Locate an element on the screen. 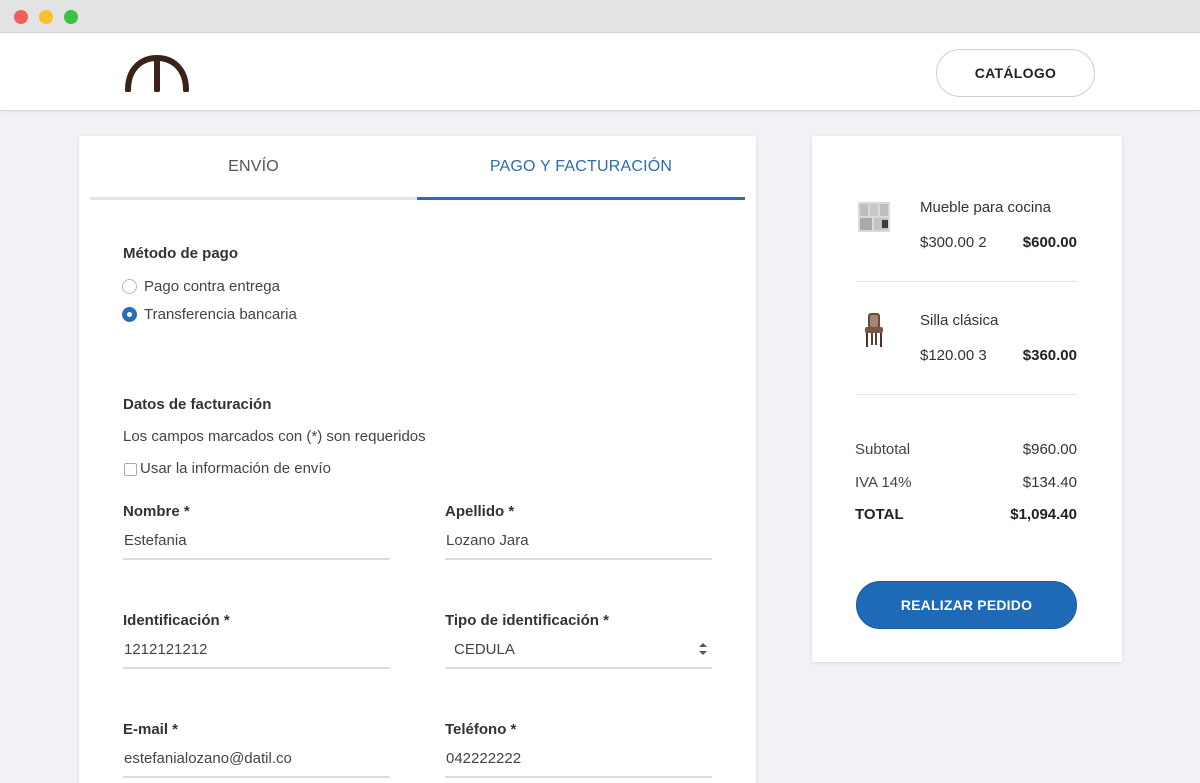  nombre-input is located at coordinates (256, 541).